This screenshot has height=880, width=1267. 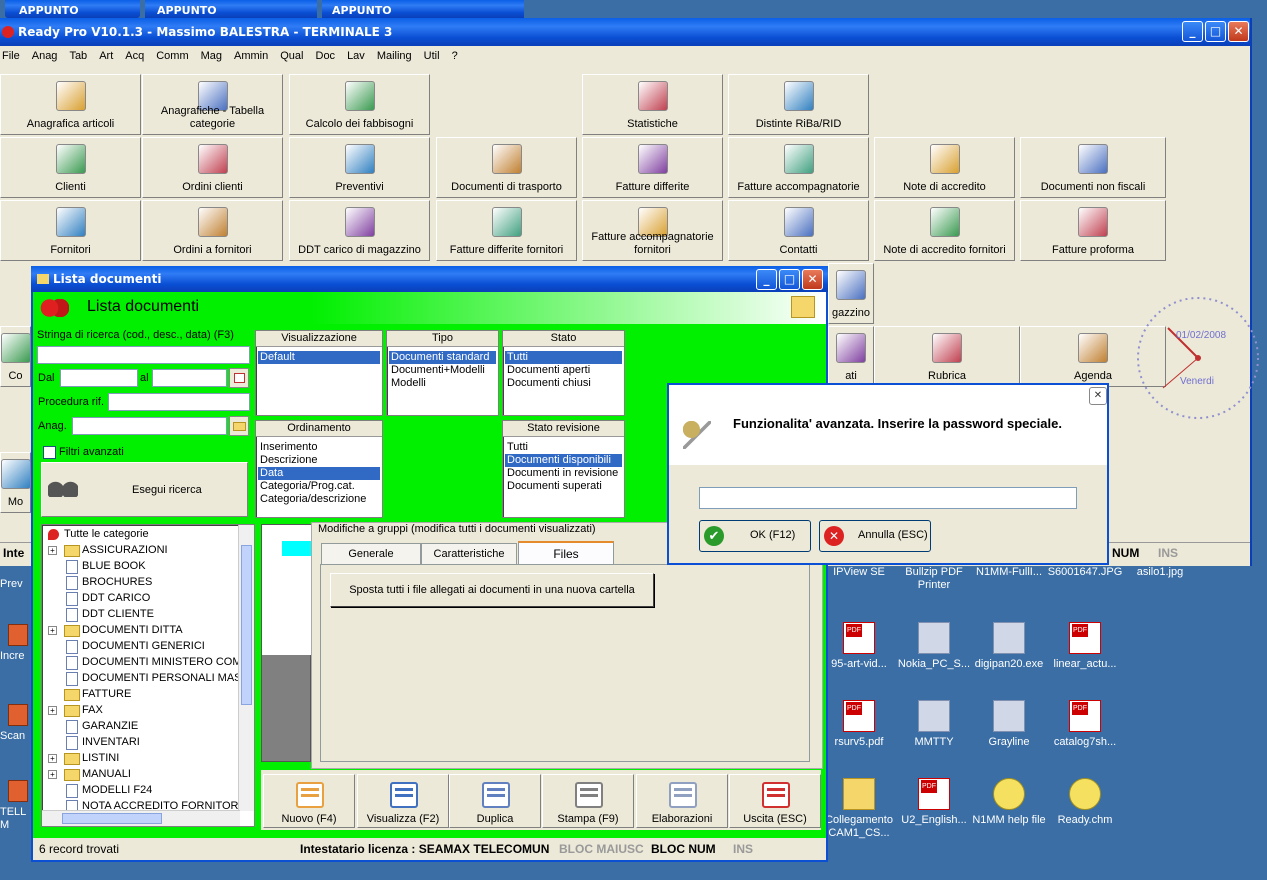 I want to click on desktop-icon-s6001647-jpg: S6001647.JPG, so click(x=1085, y=572).